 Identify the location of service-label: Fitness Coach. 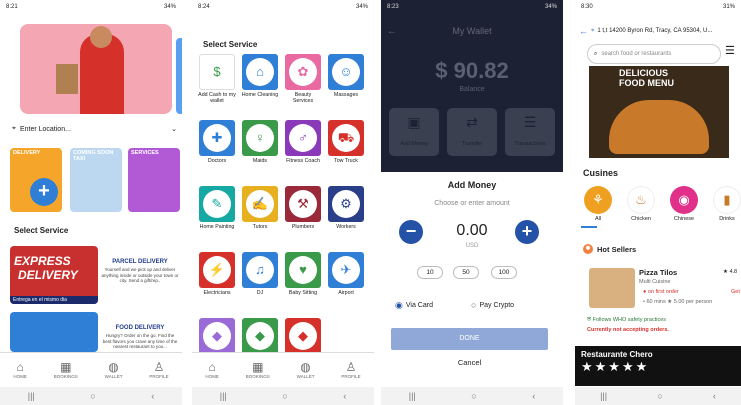
(303, 161).